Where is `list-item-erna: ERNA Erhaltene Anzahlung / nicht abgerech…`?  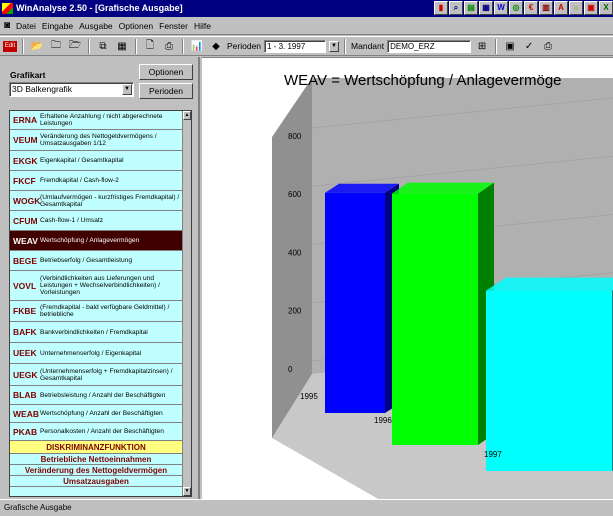 list-item-erna: ERNA Erhaltene Anzahlung / nicht abgerech… is located at coordinates (96, 120).